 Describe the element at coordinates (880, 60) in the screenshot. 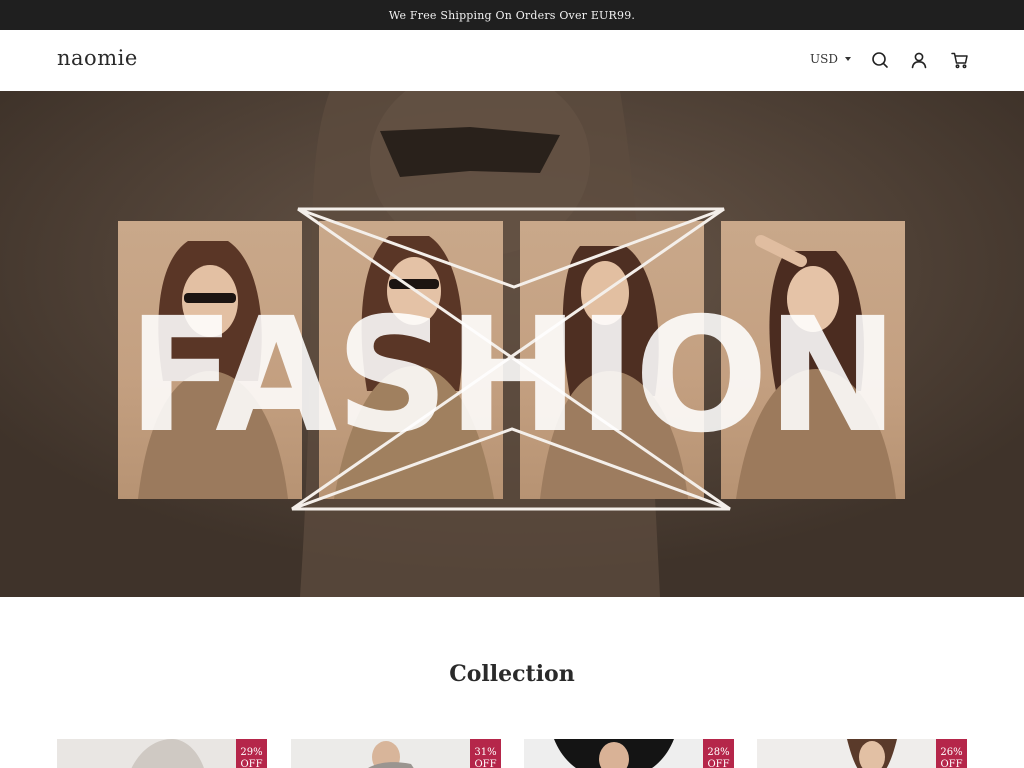

I see `search-icon` at that location.